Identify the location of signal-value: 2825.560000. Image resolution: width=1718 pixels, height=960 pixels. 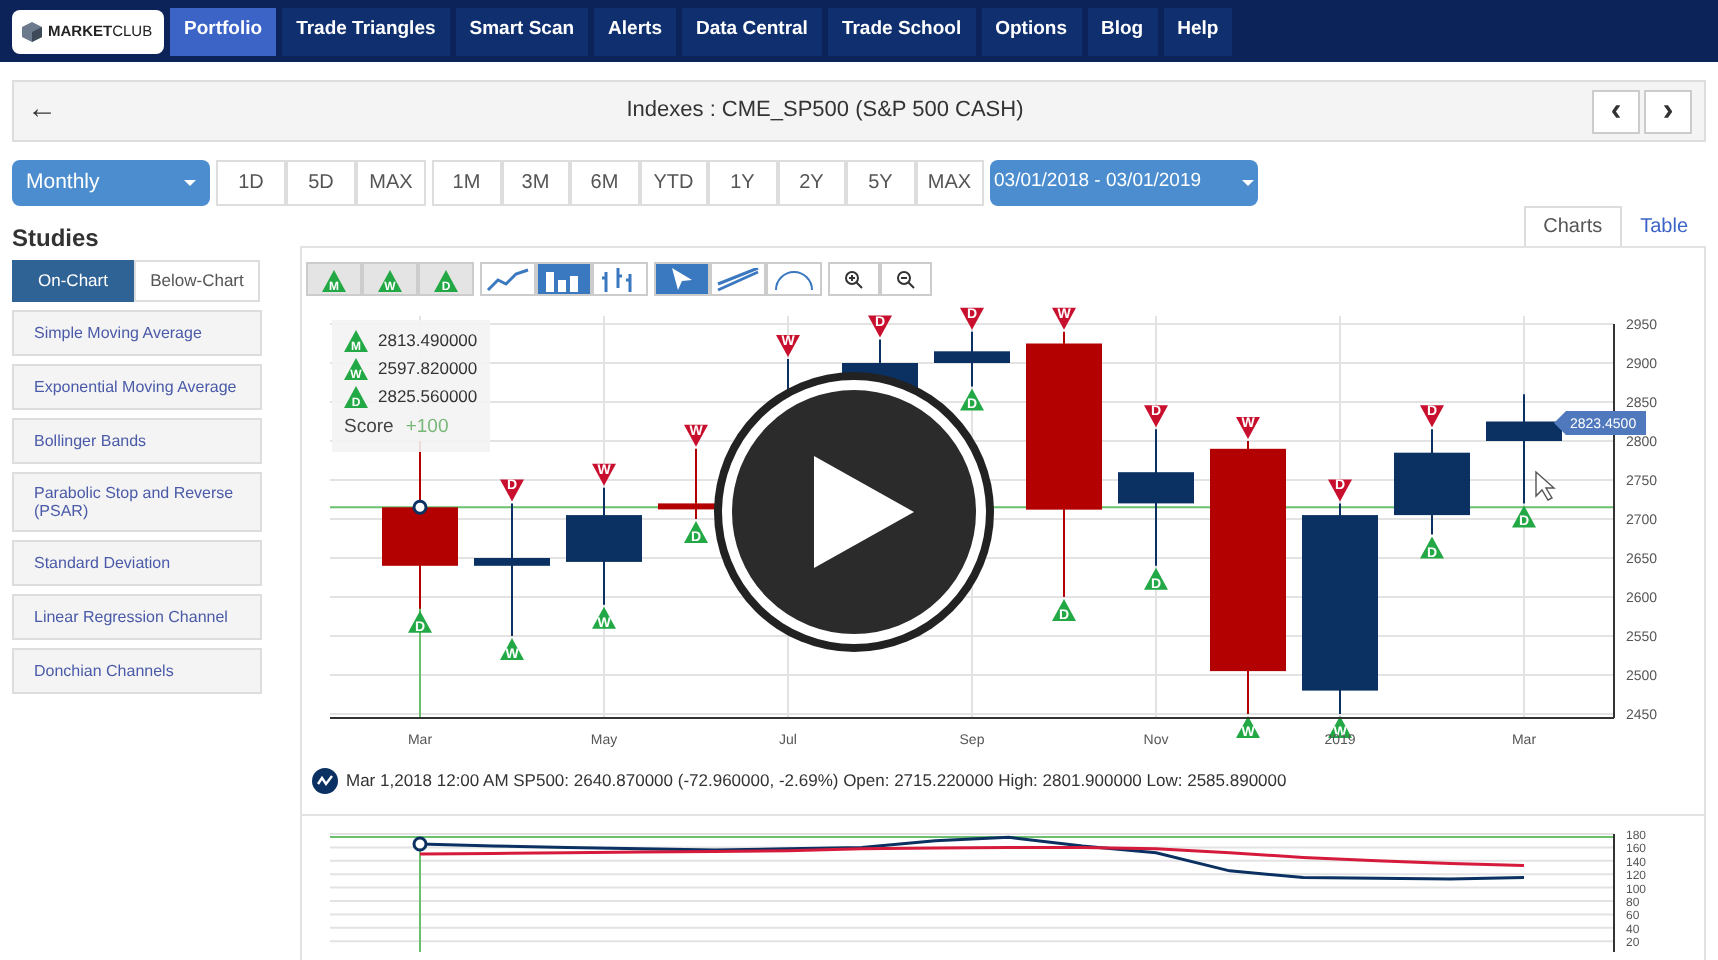
(428, 396).